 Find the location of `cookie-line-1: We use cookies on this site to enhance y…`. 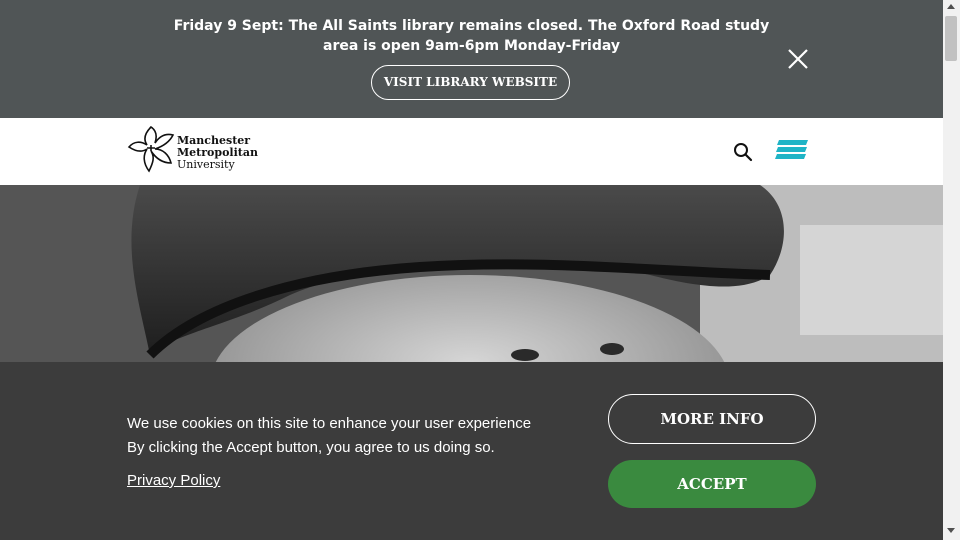

cookie-line-1: We use cookies on this site to enhance y… is located at coordinates (329, 423).